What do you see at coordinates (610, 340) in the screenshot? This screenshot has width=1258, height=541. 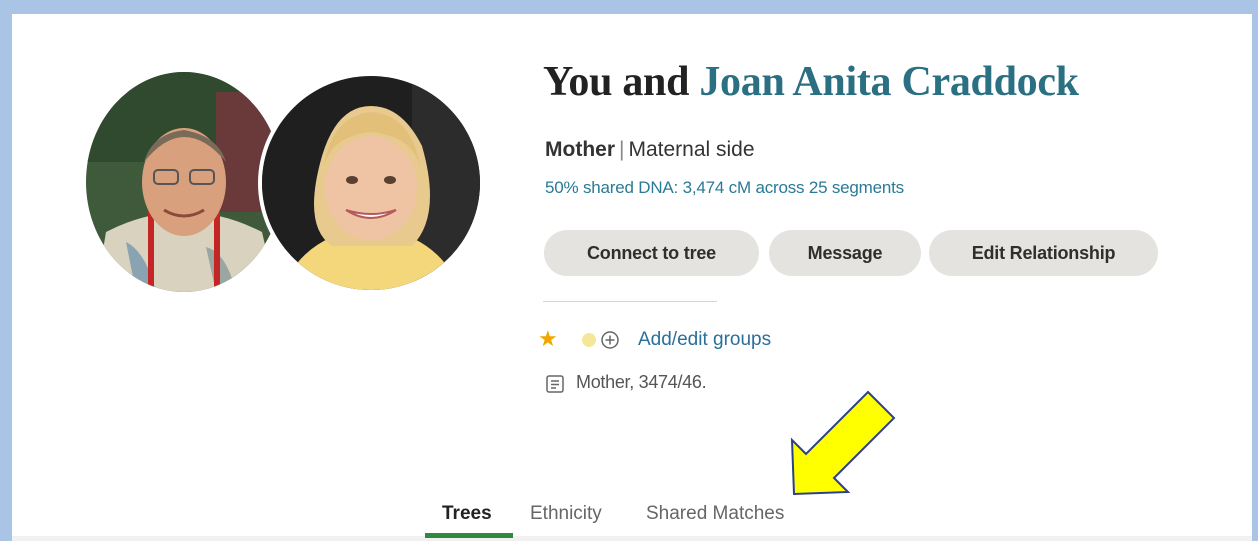 I see `add-circle-icon` at bounding box center [610, 340].